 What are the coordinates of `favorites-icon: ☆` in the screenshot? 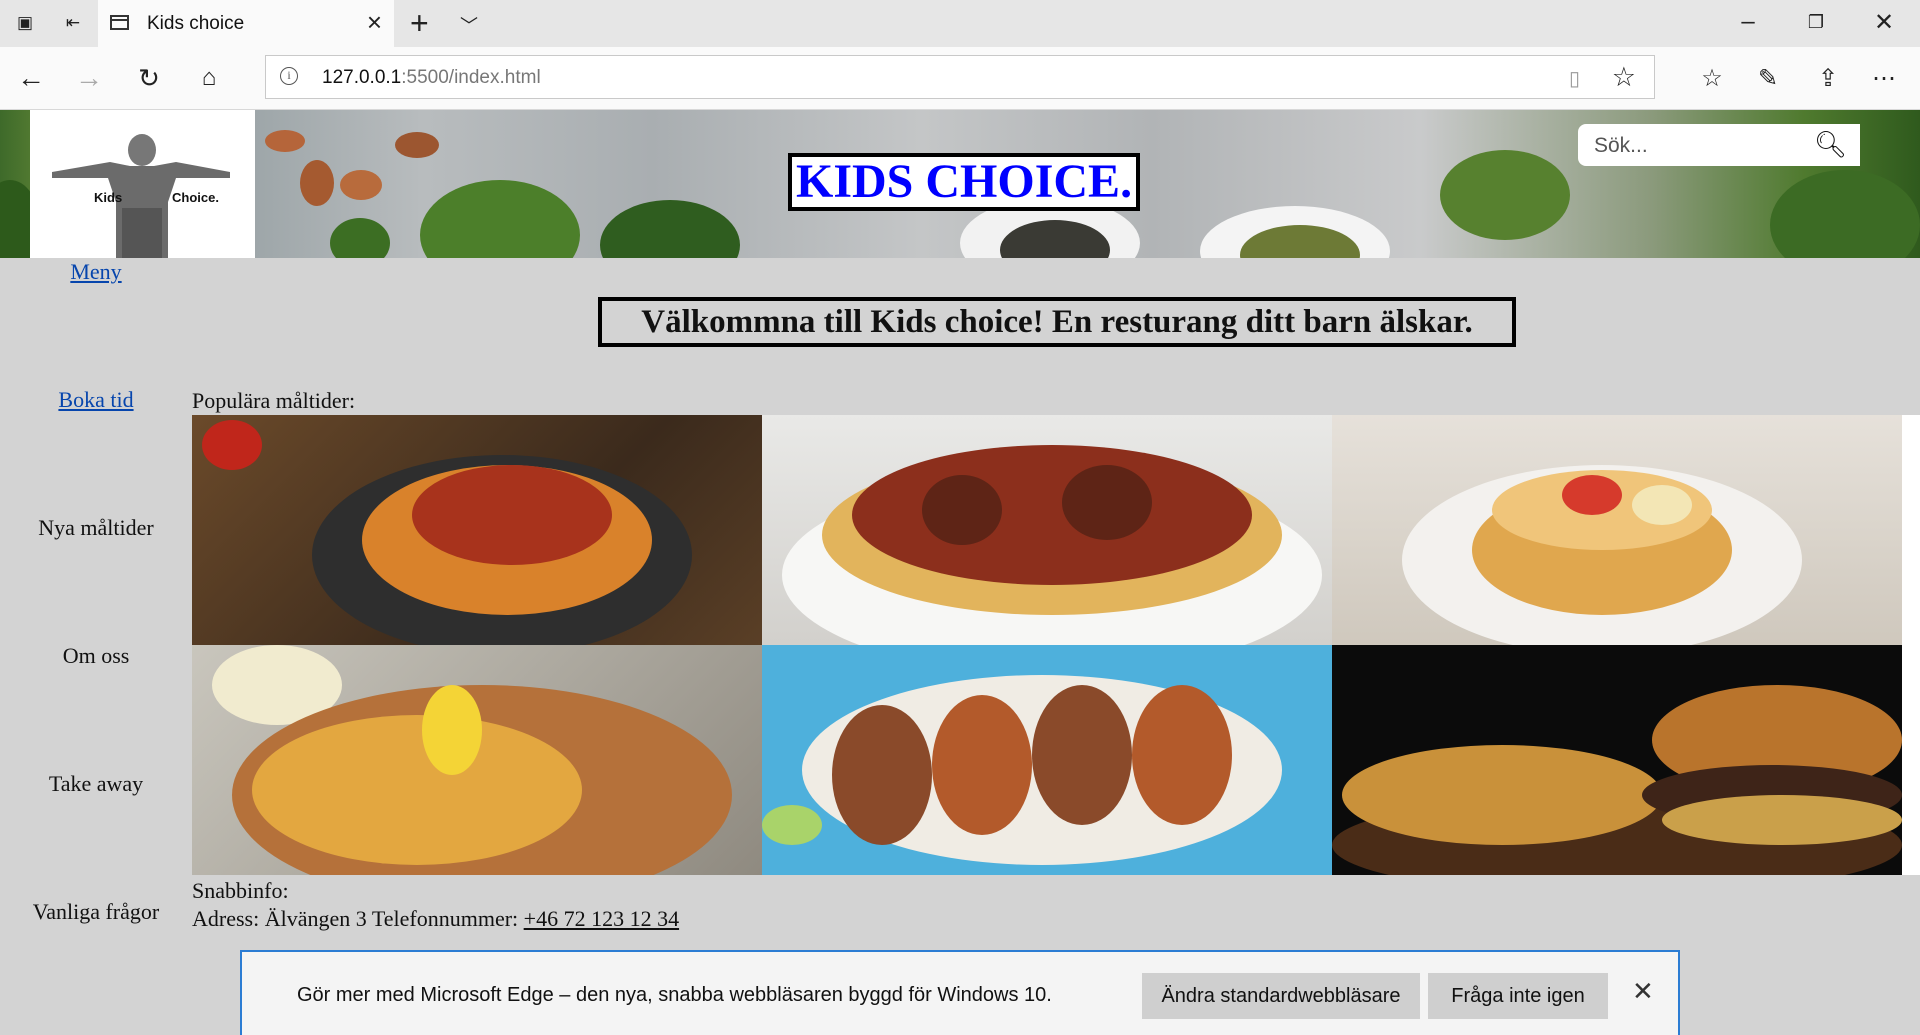 It's located at (1712, 78).